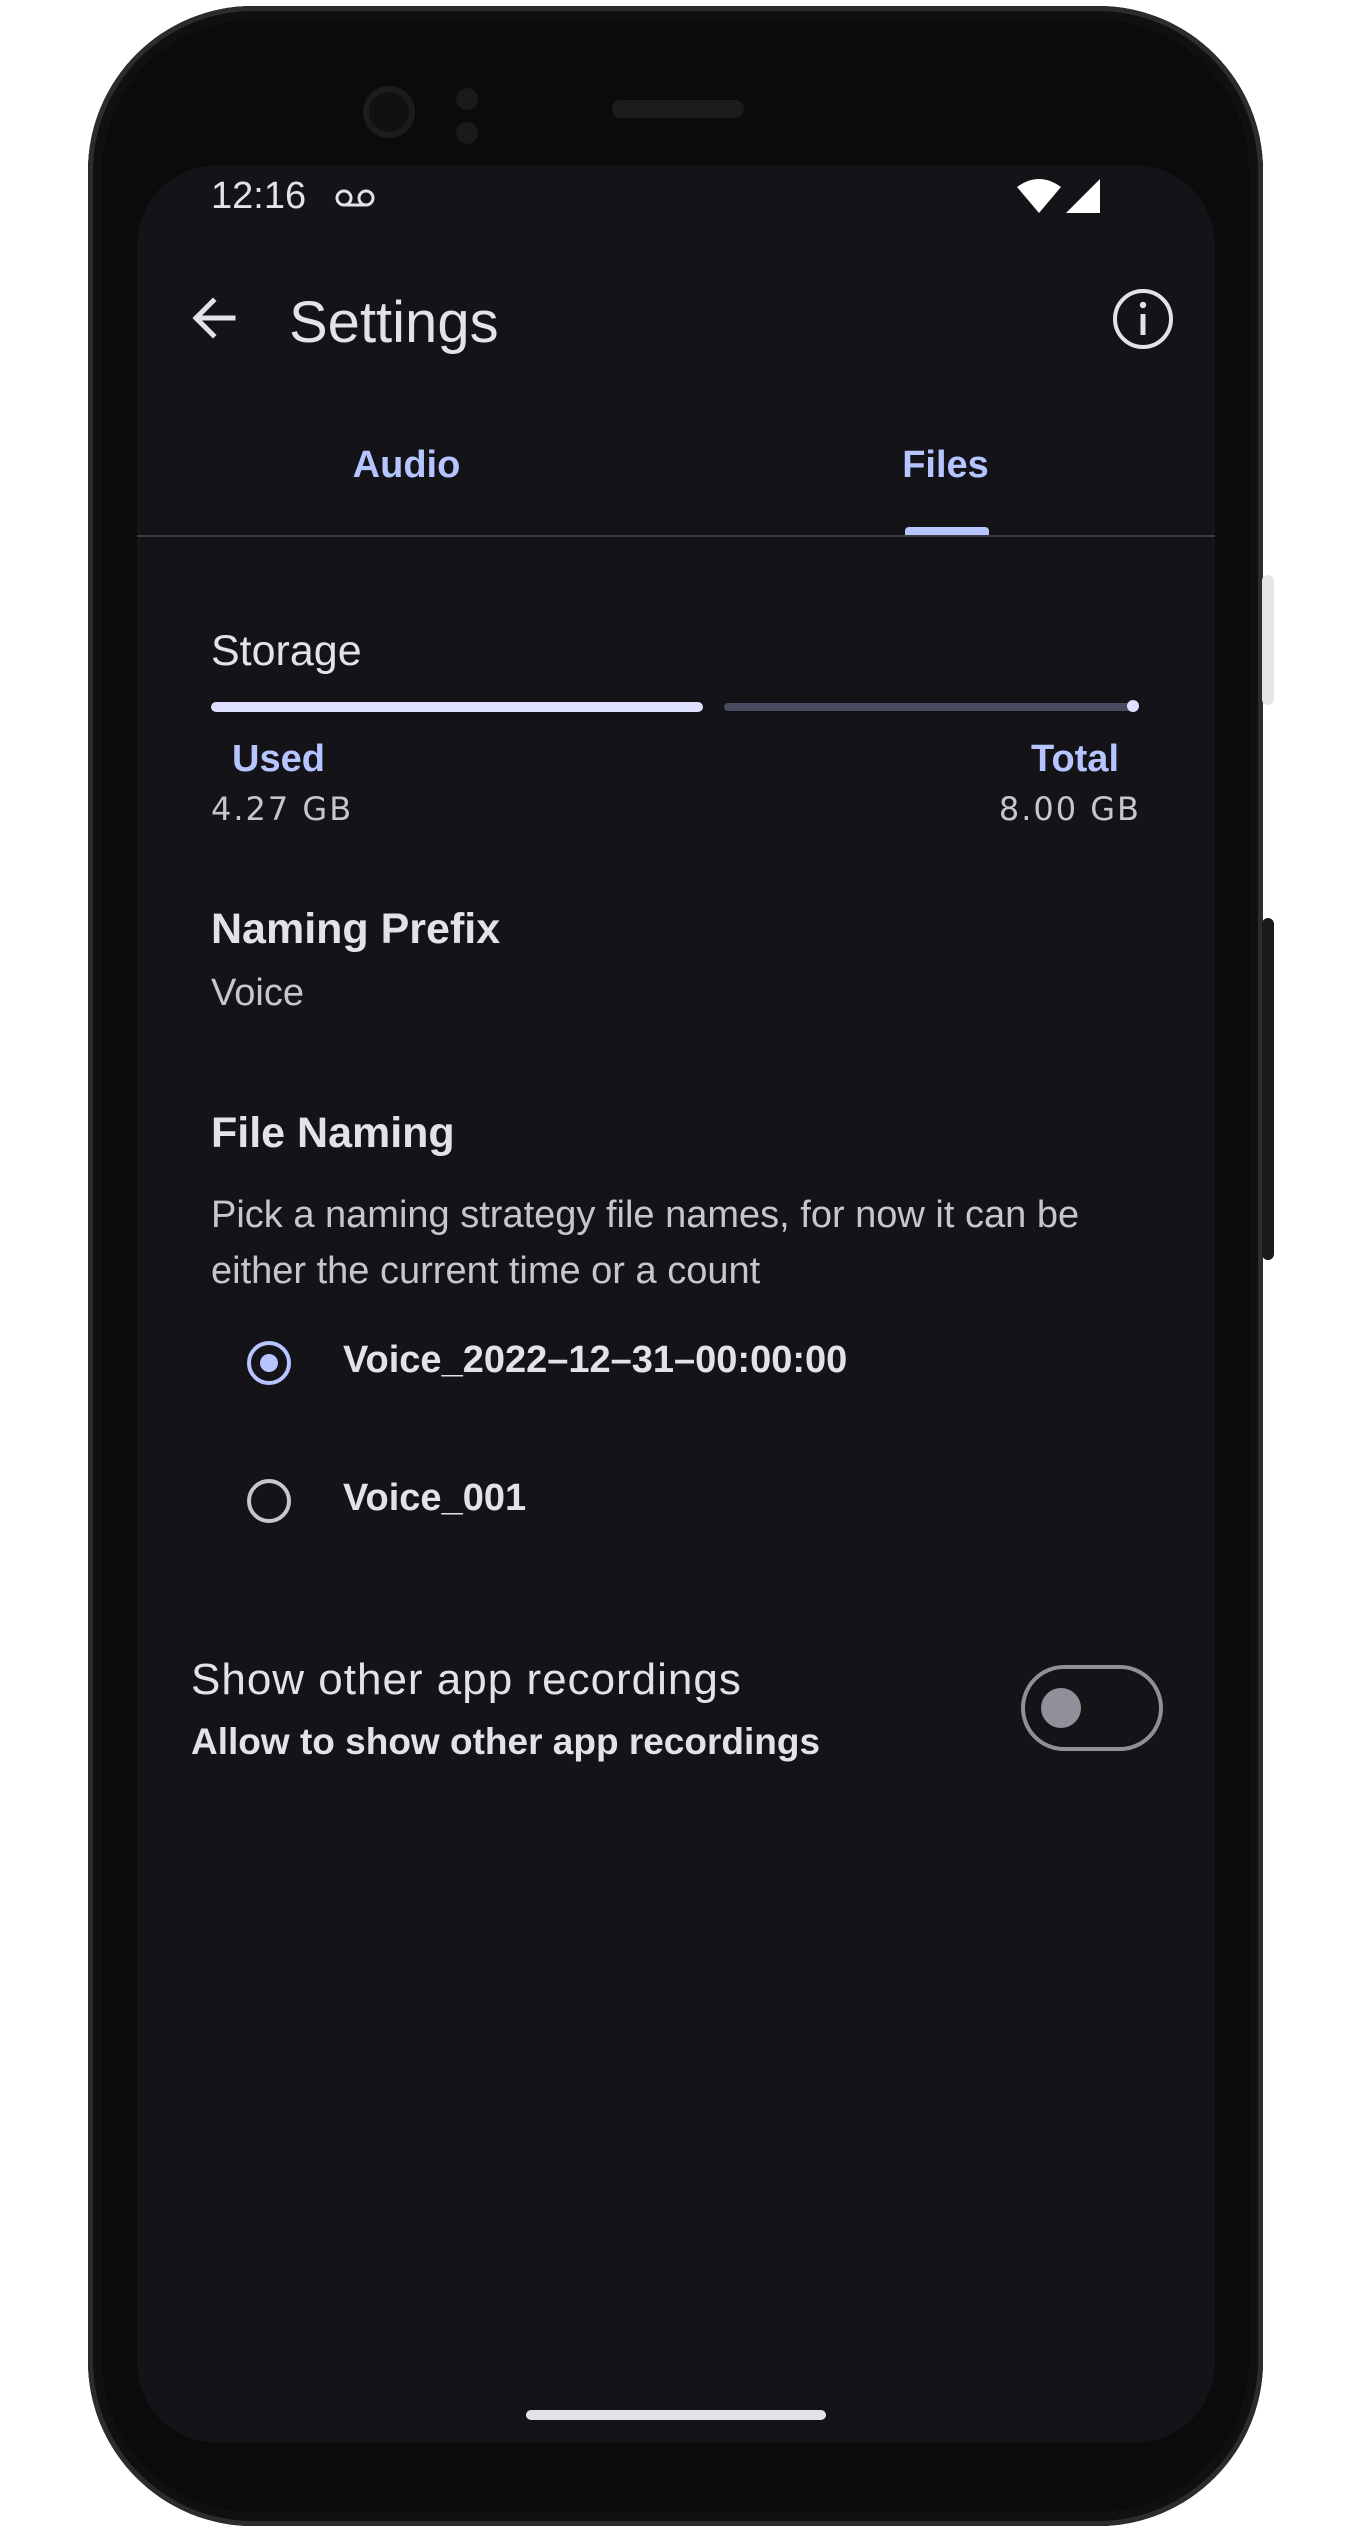  What do you see at coordinates (676, 2415) in the screenshot?
I see `home-indicator` at bounding box center [676, 2415].